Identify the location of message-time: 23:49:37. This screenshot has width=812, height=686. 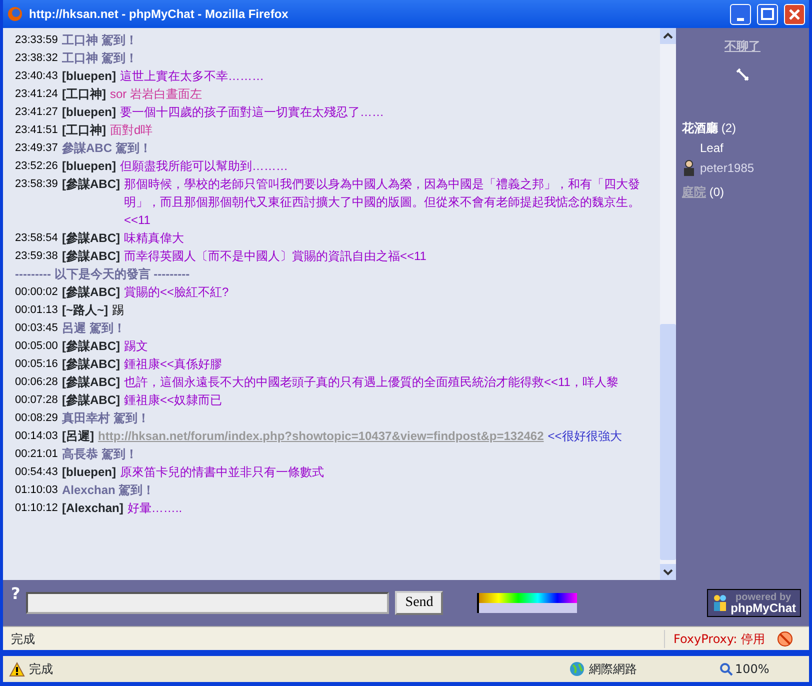
(37, 148).